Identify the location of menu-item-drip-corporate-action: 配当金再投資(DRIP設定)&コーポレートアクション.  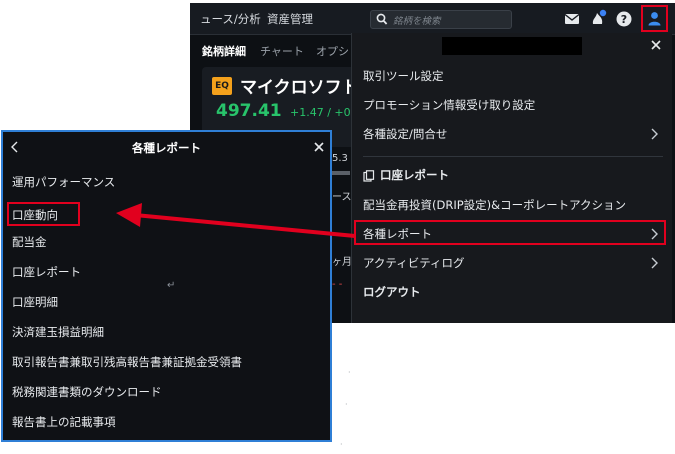
(494, 205).